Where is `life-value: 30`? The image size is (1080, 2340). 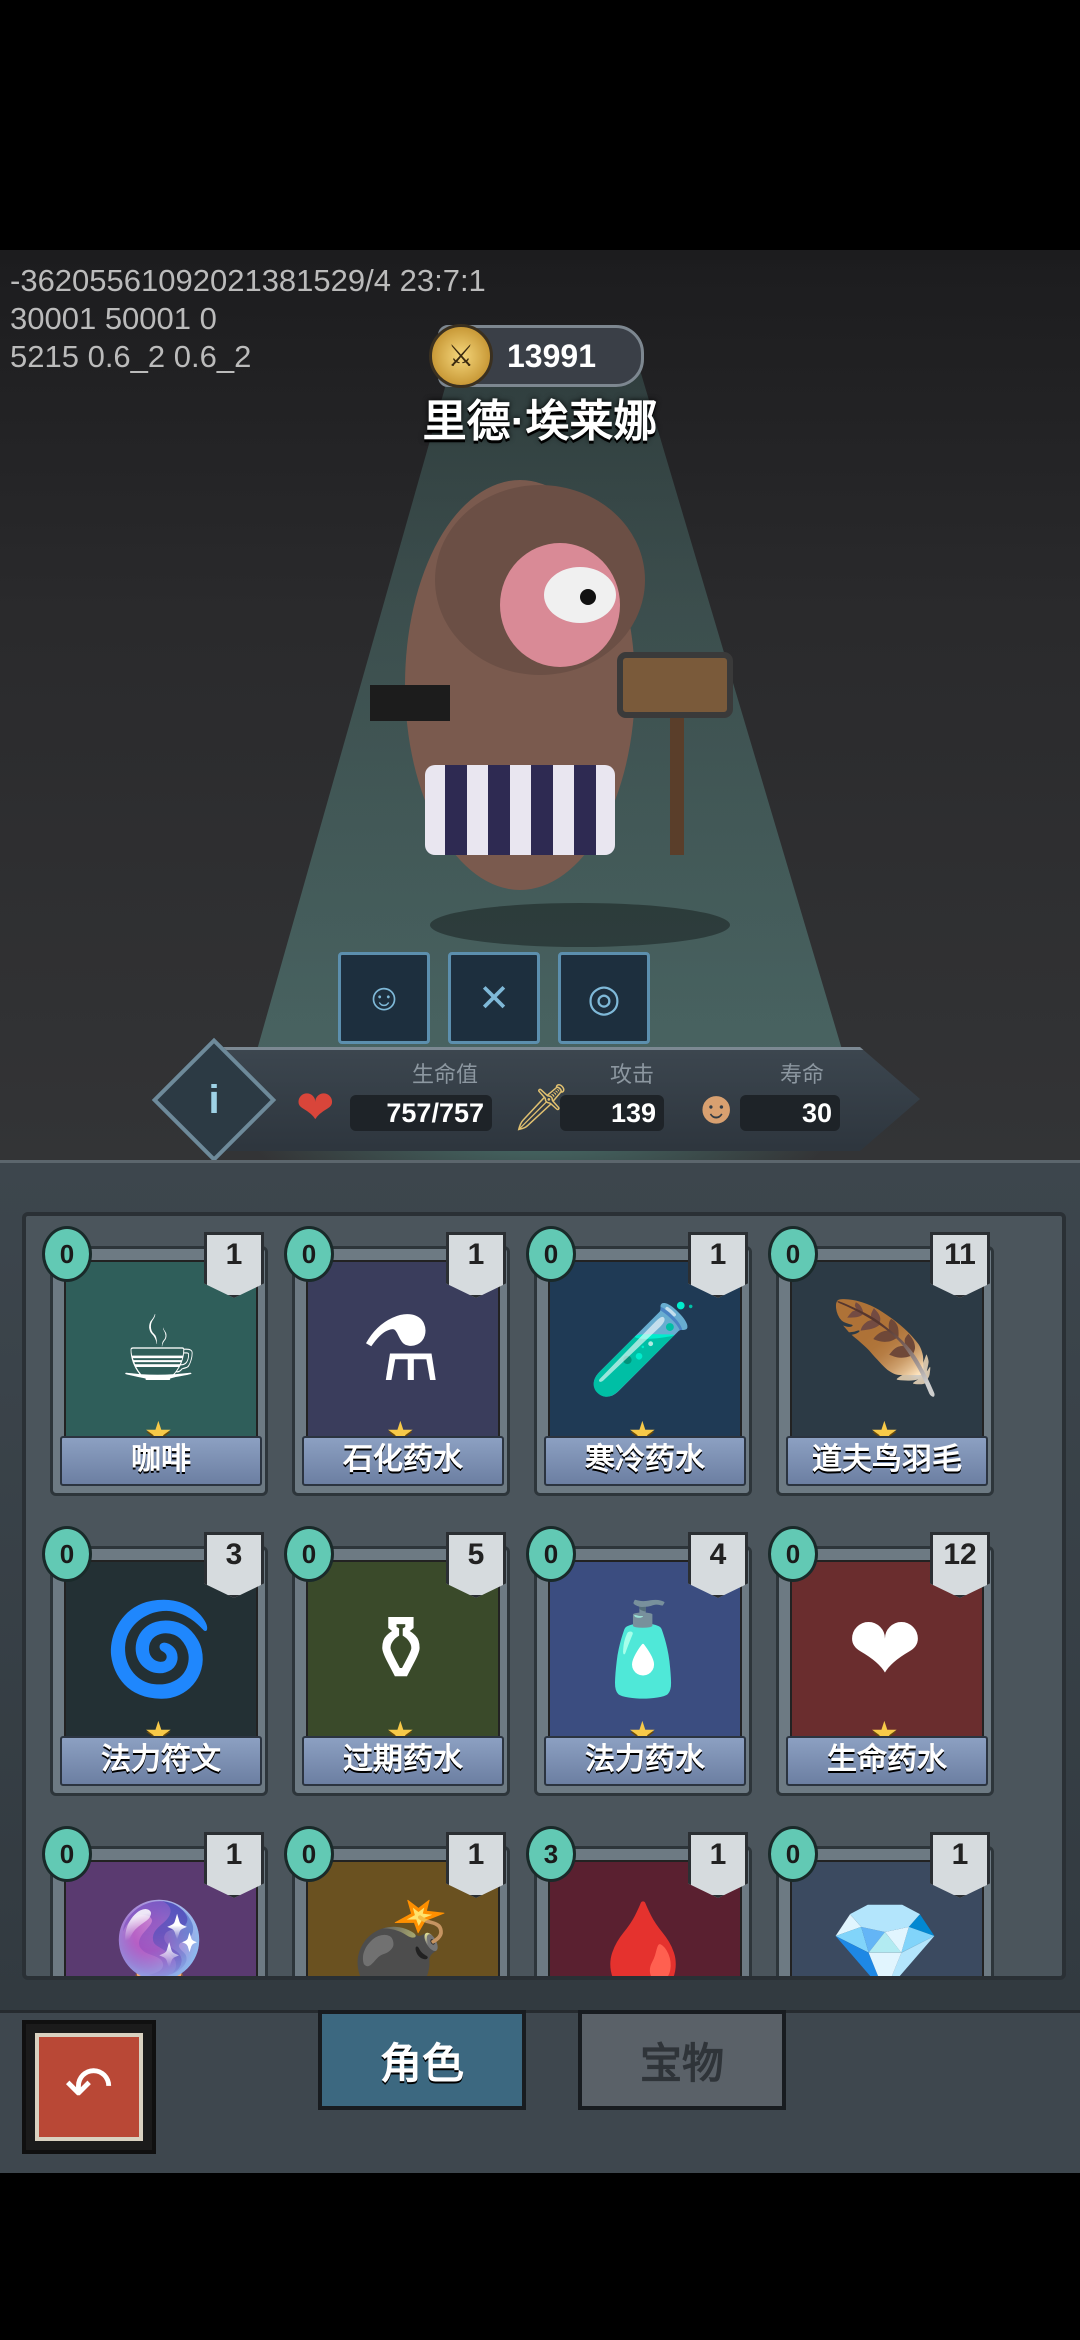
life-value: 30 is located at coordinates (790, 1113).